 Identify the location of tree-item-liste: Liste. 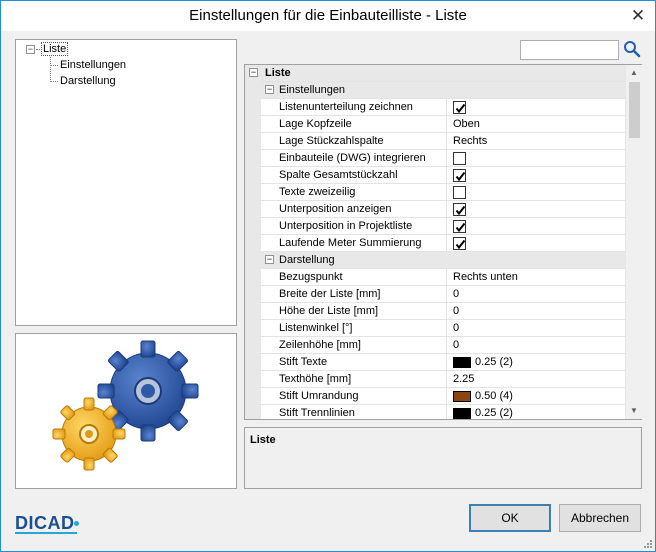
(55, 49).